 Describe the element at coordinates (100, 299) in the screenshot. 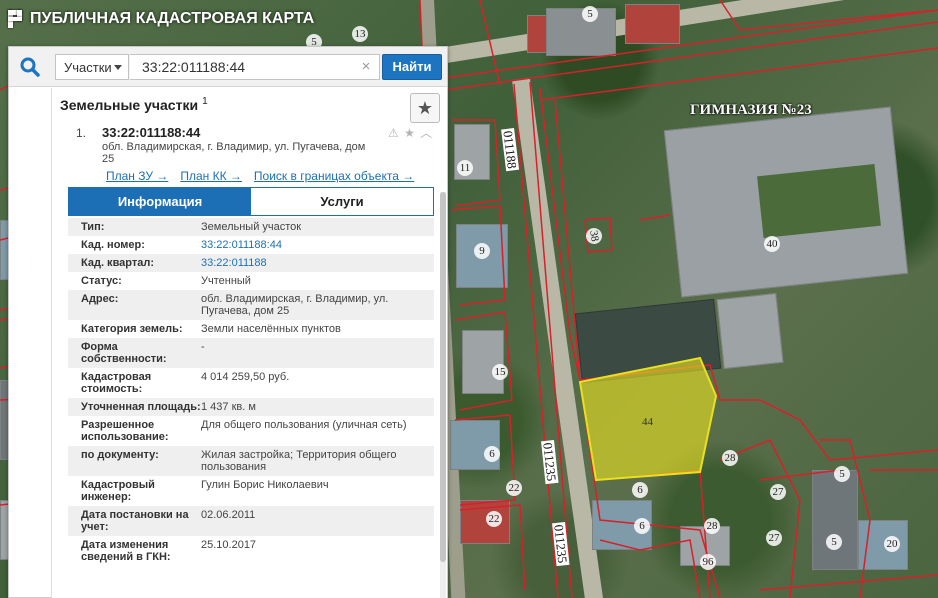

I see `detail-key: Адрес:` at that location.